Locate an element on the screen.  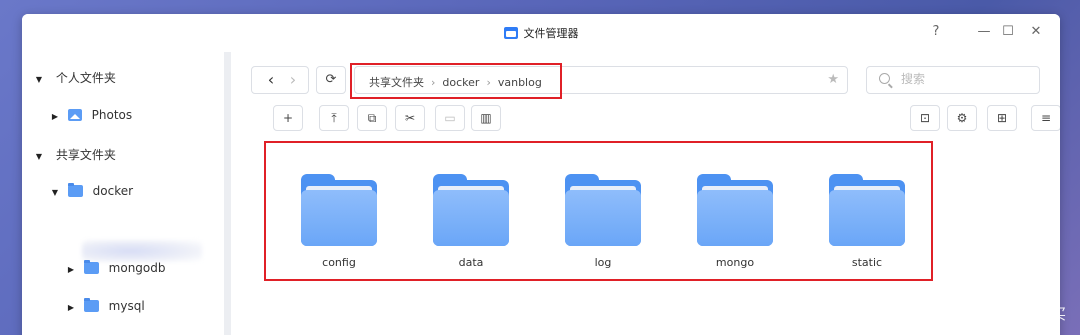
folder-label: static is located at coordinates (867, 262).